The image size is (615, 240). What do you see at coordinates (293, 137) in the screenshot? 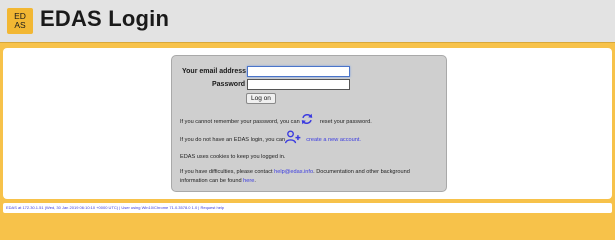
I see `add-user-icon` at bounding box center [293, 137].